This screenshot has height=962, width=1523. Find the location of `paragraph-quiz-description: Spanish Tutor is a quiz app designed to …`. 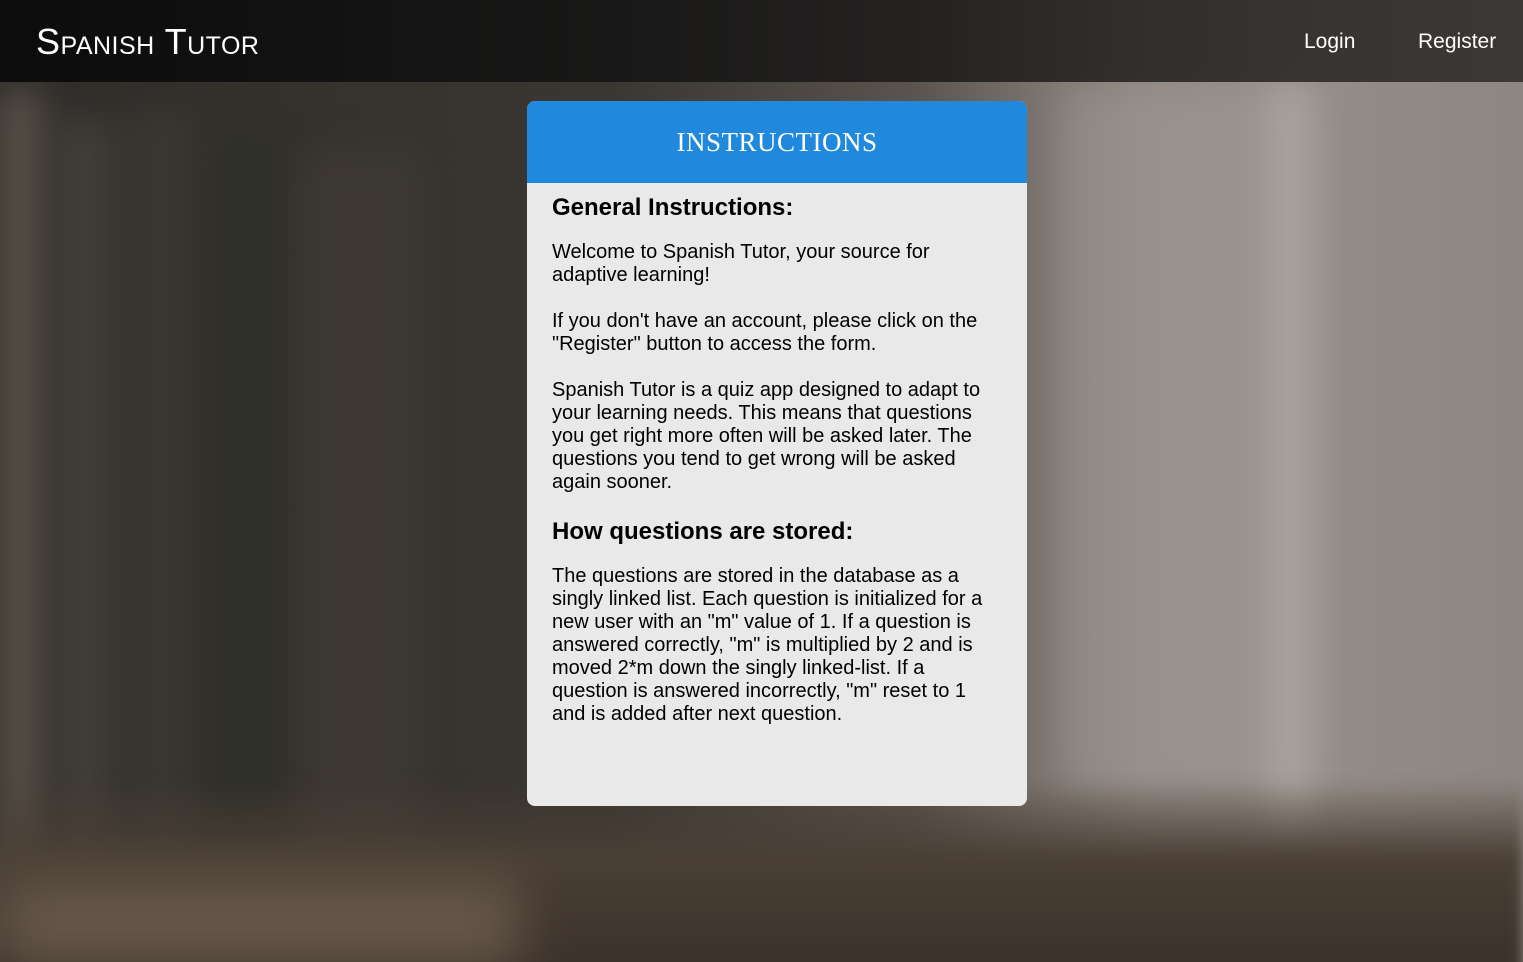

paragraph-quiz-description: Spanish Tutor is a quiz app designed to … is located at coordinates (766, 436).